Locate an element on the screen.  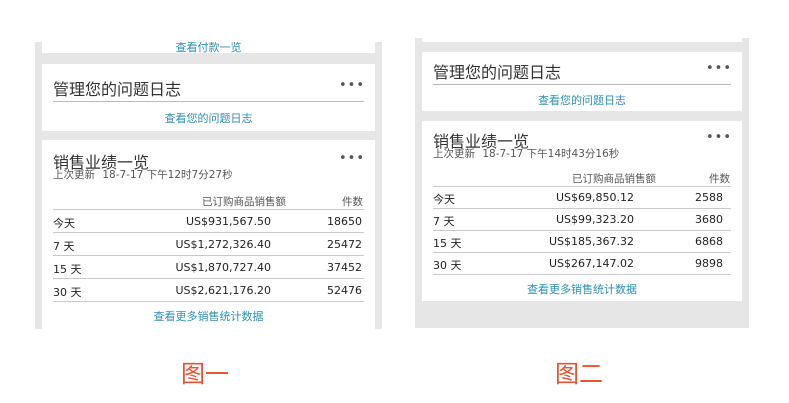
amount-cell: US$1,272,326.40 is located at coordinates (223, 244).